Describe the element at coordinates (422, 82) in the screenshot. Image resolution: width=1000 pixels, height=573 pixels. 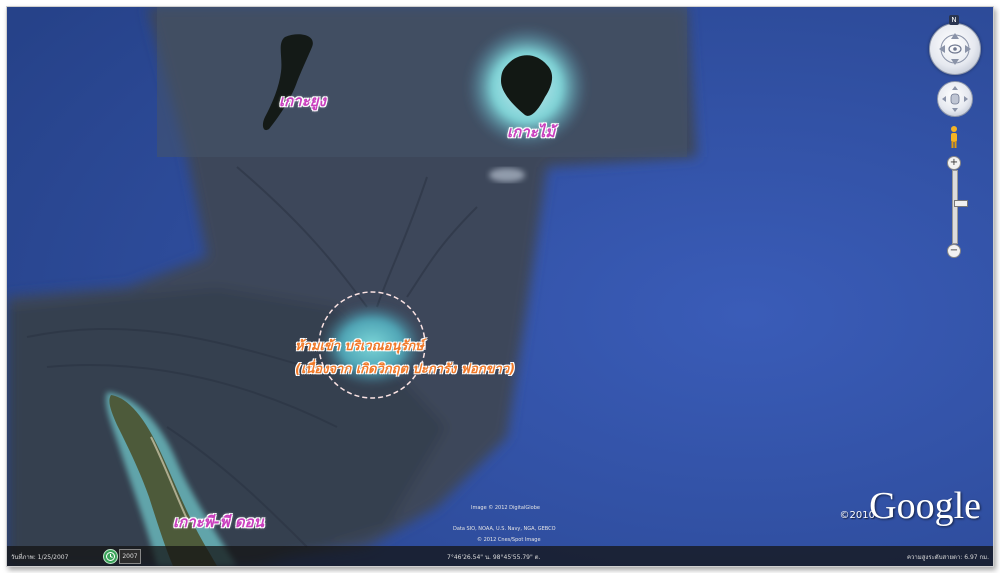
I see `upper-tile` at that location.